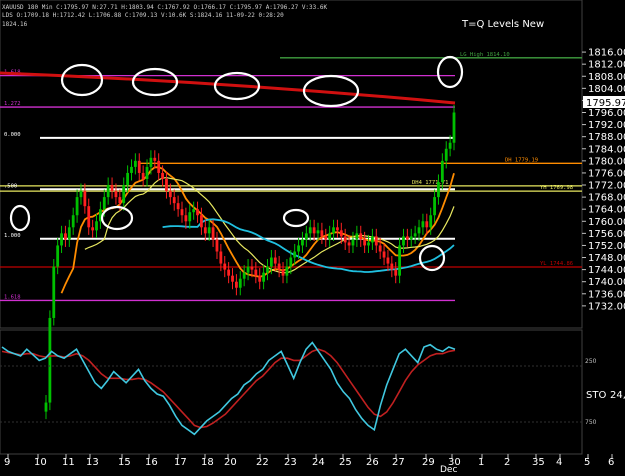 The image size is (625, 476). What do you see at coordinates (15, 24) in the screenshot?
I see `header-first-value: 1824.16` at bounding box center [15, 24].